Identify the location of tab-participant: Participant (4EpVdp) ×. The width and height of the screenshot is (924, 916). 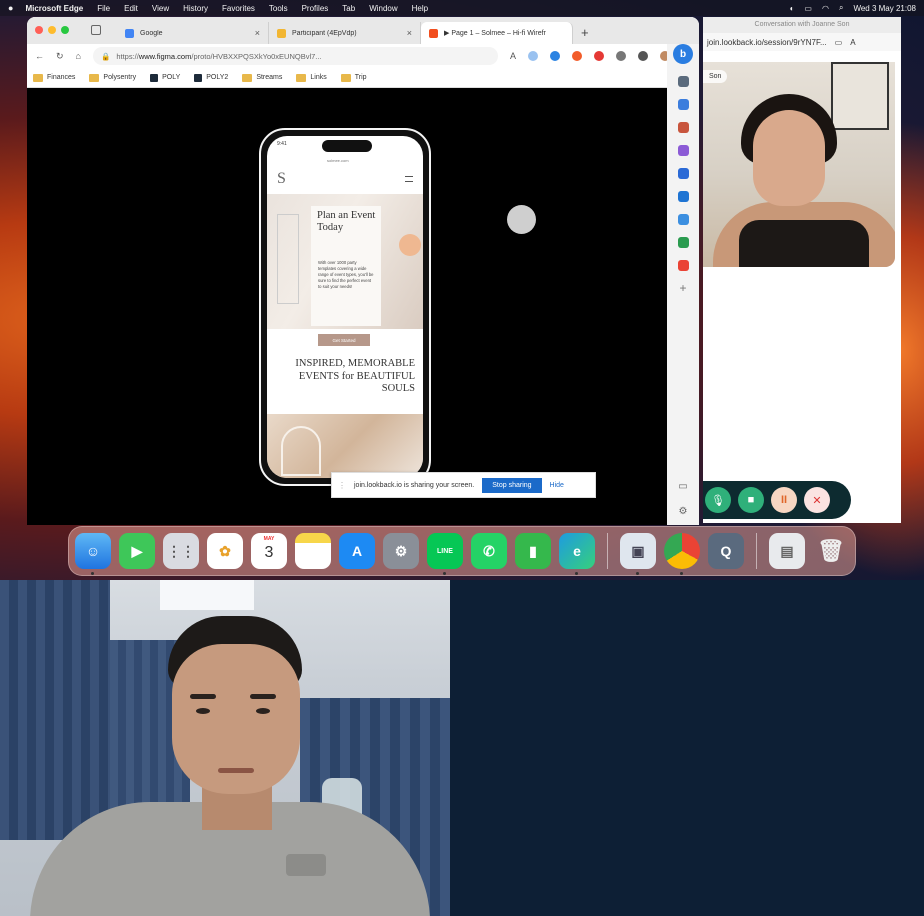
(345, 33).